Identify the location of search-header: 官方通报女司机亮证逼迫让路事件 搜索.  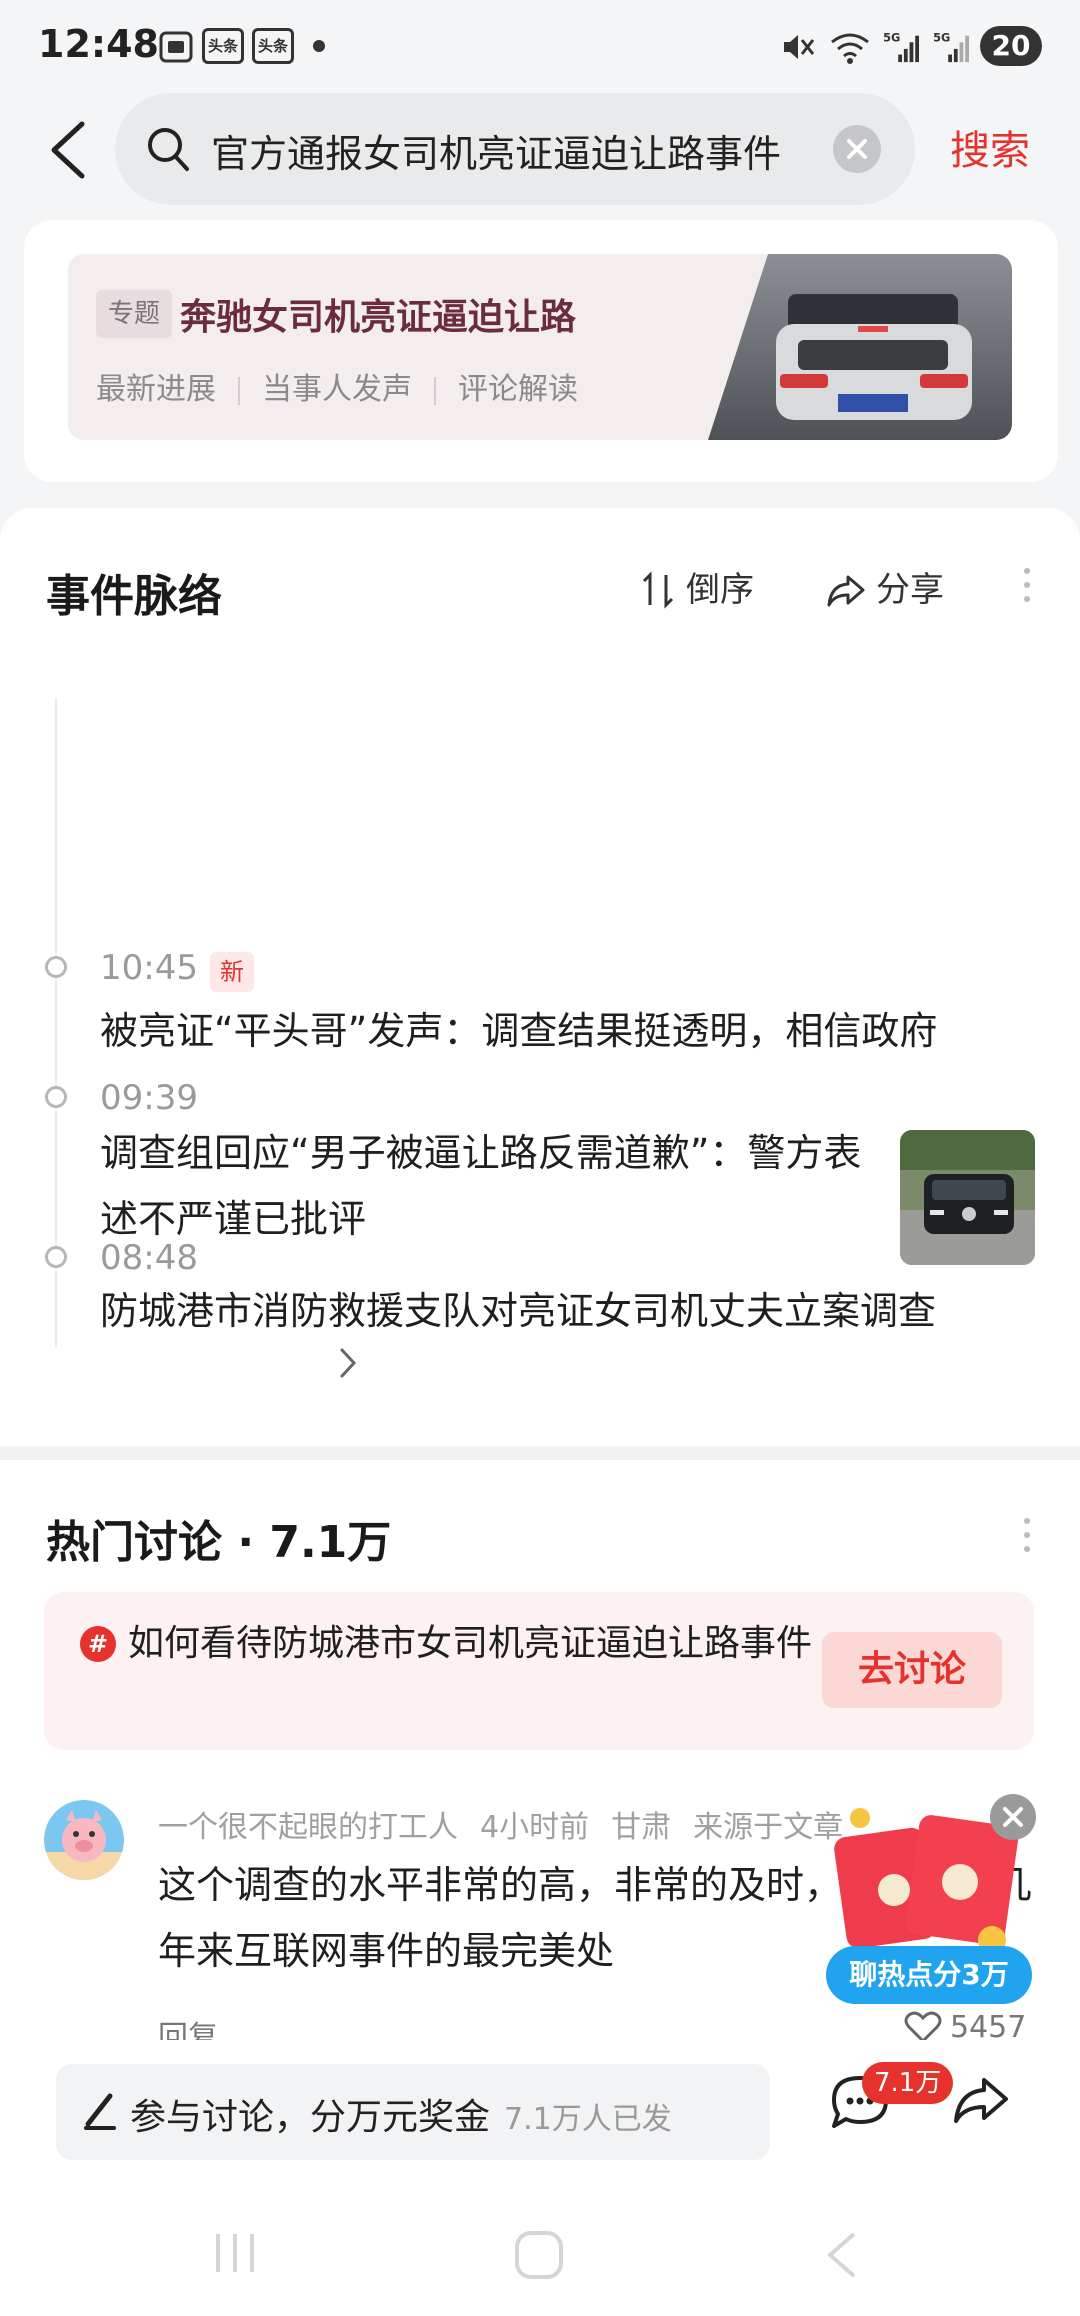
(540, 150).